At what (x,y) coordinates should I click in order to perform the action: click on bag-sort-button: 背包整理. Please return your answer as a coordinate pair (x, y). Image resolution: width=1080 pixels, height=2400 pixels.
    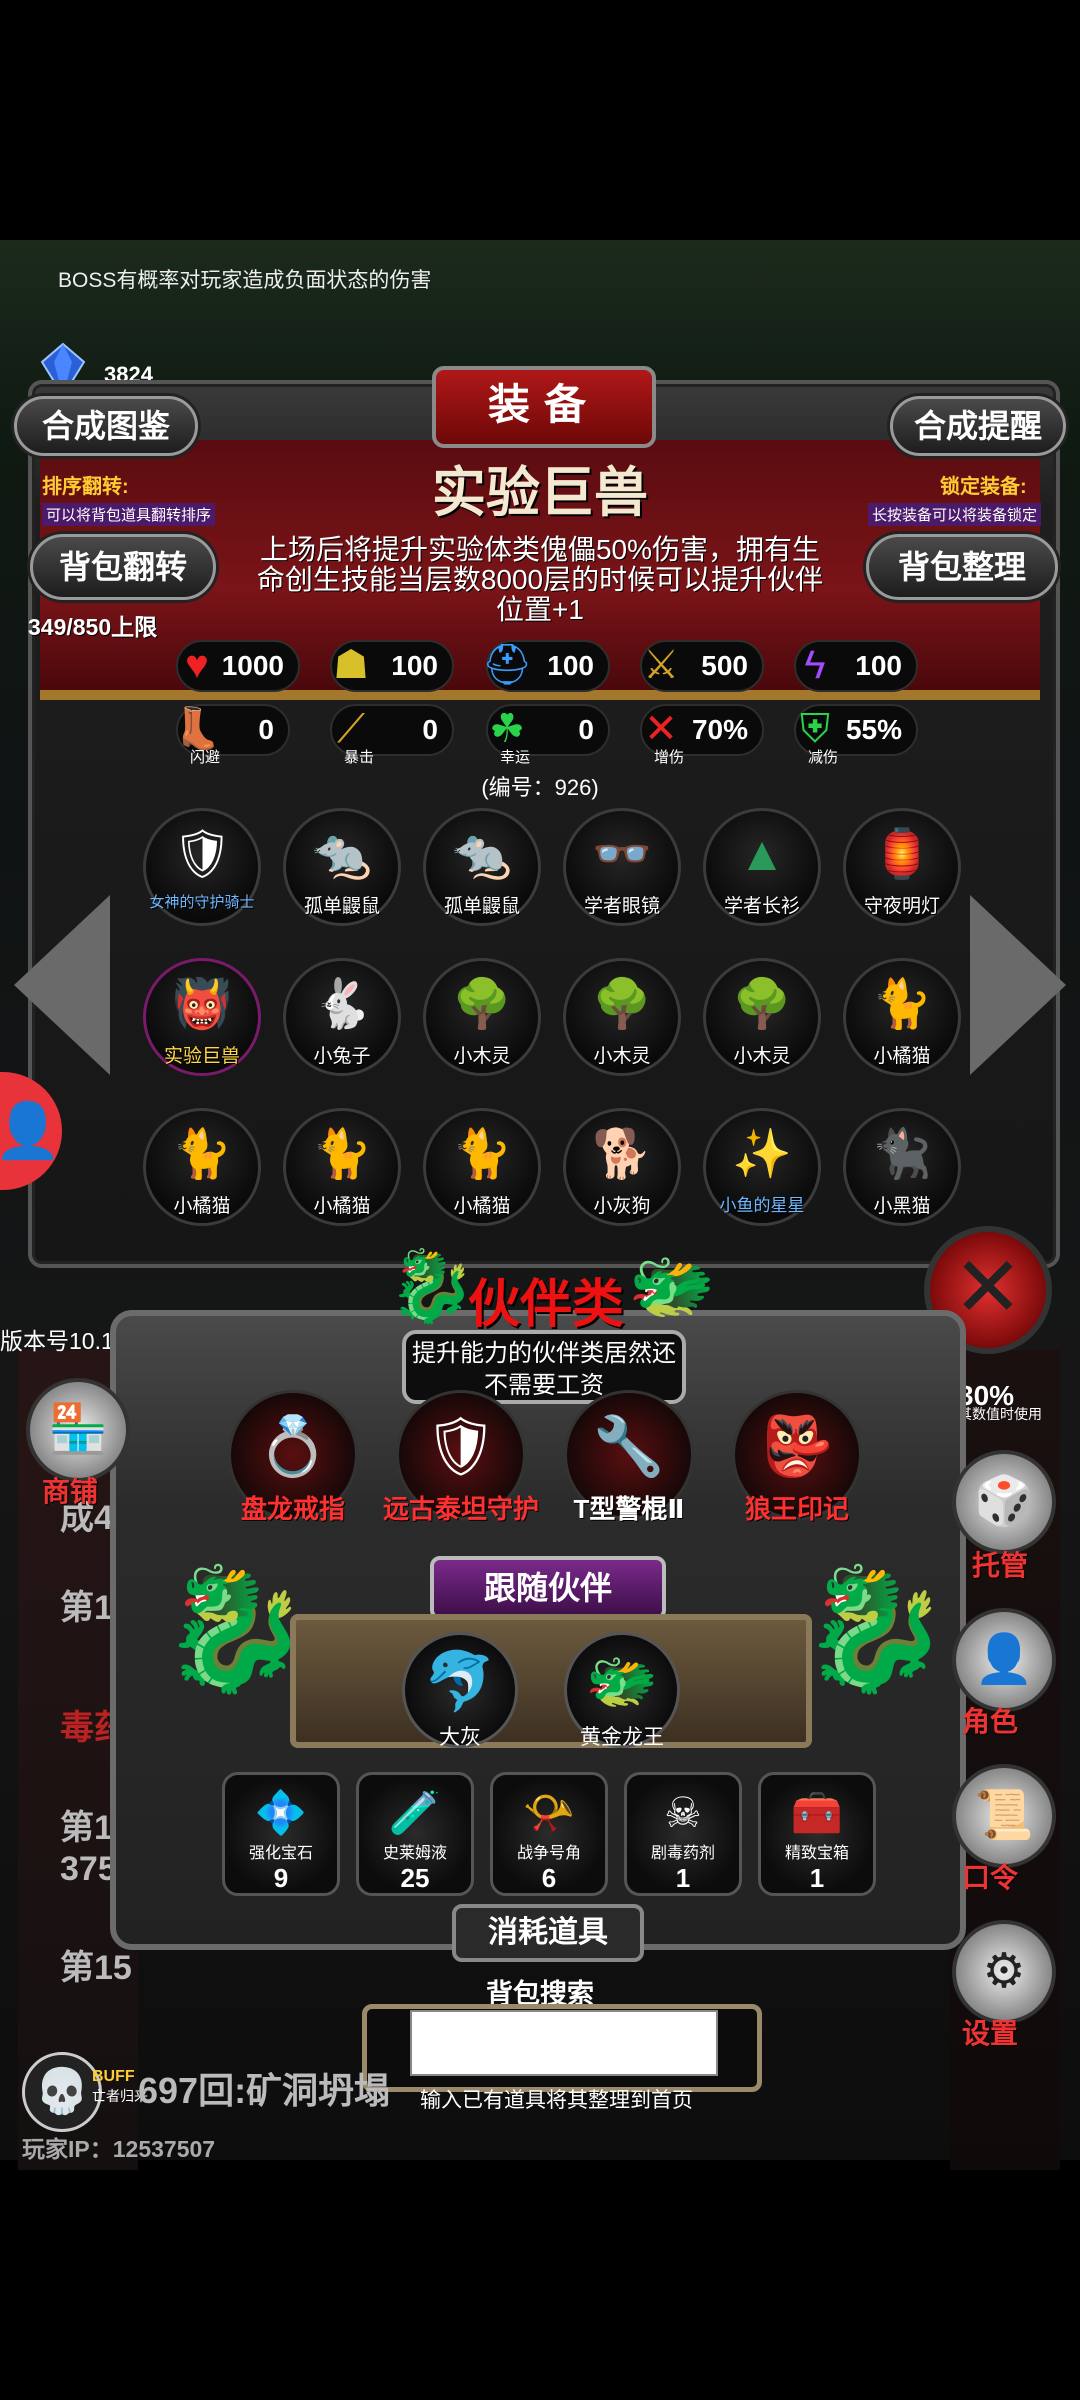
    Looking at the image, I should click on (962, 567).